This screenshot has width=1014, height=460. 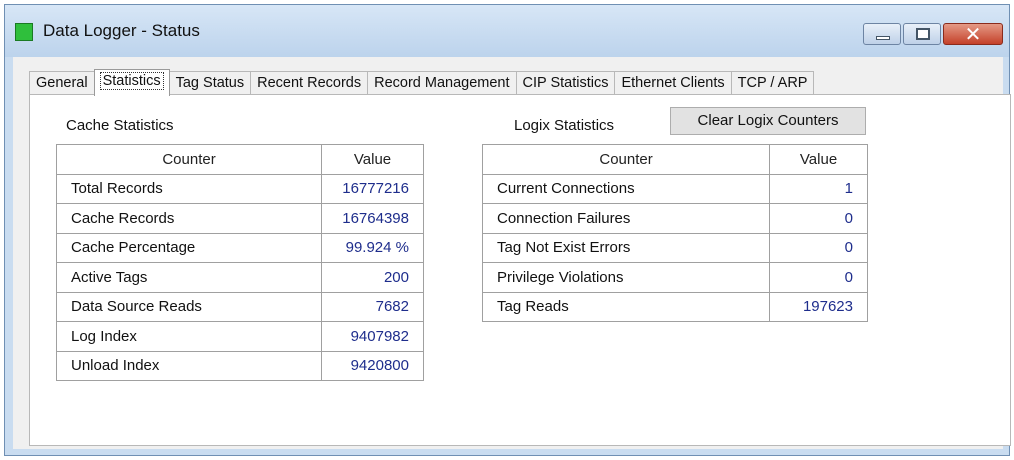 I want to click on counter-value: 7682, so click(x=372, y=306).